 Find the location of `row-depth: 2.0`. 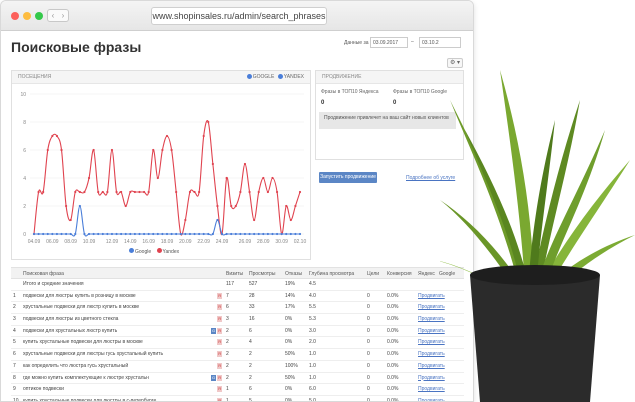

row-depth: 2.0 is located at coordinates (312, 342).